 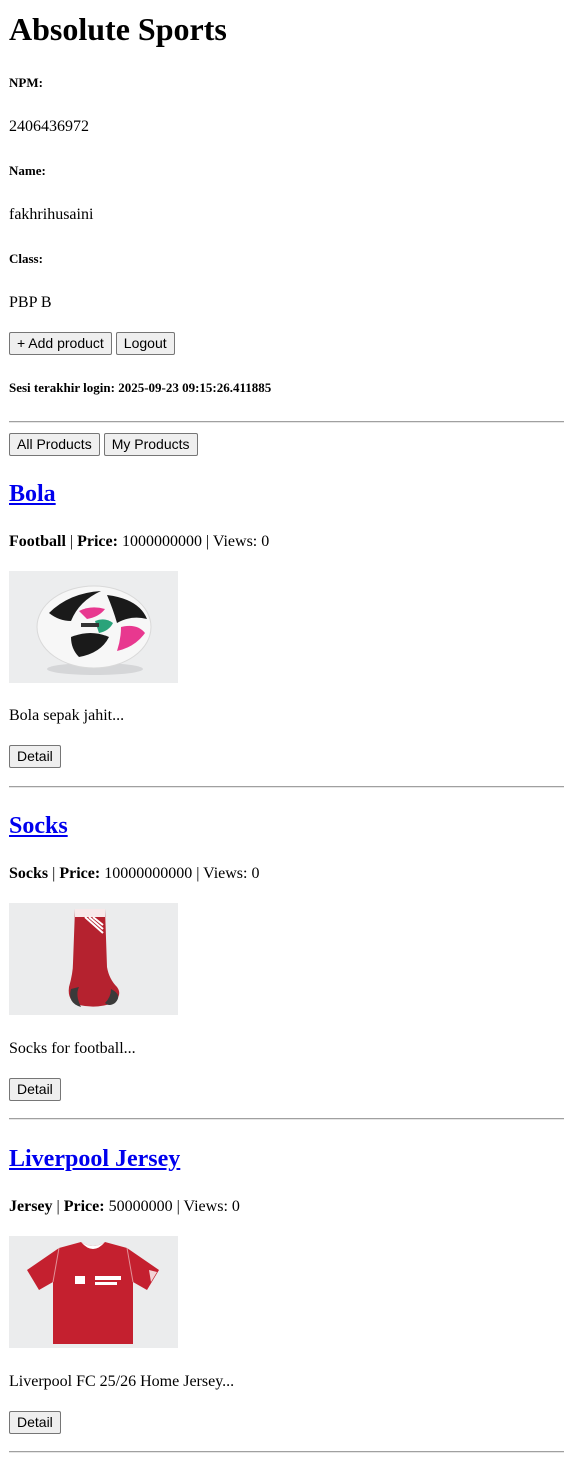 I want to click on product-title-link: Liverpool Jersey, so click(x=94, y=1159).